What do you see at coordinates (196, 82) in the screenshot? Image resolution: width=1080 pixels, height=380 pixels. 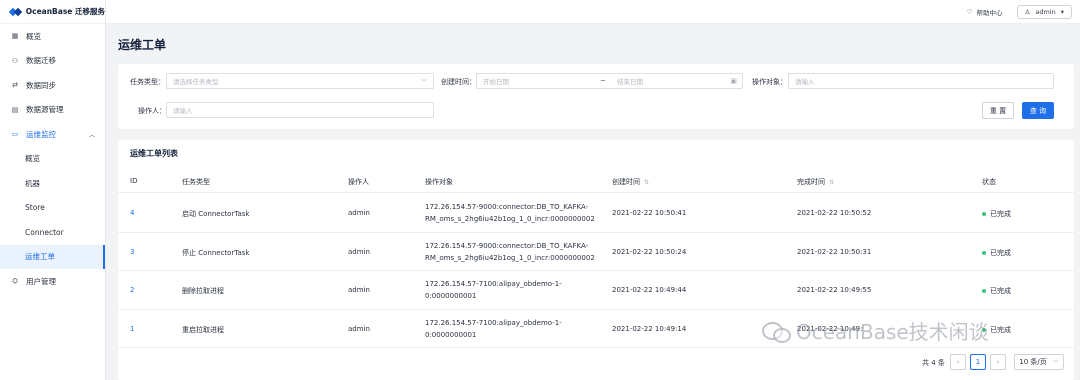 I see `task-type-placeholder: 请选择任务类型` at bounding box center [196, 82].